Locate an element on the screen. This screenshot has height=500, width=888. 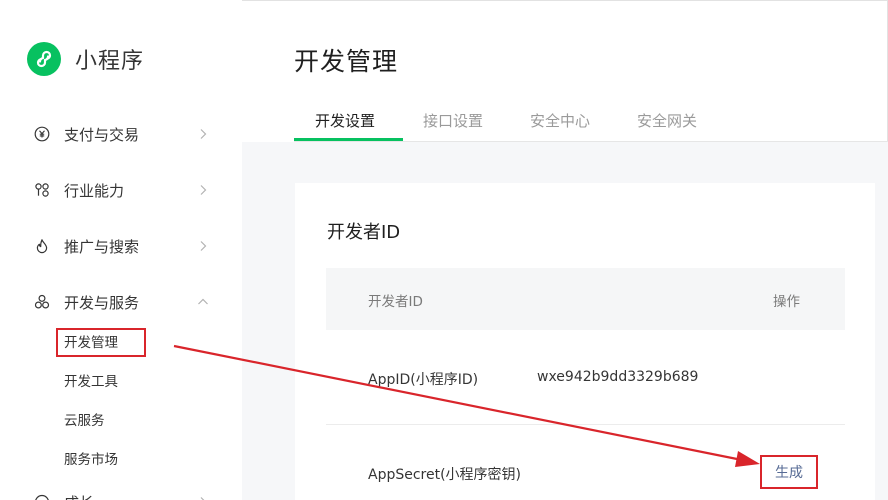
flame-icon is located at coordinates (42, 246).